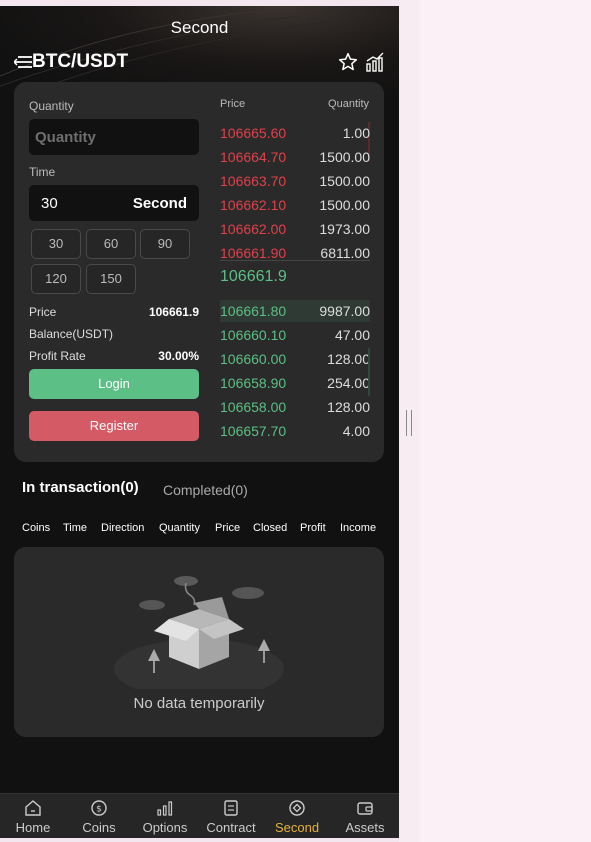 The image size is (591, 842). What do you see at coordinates (199, 27) in the screenshot?
I see `page-title: Second` at bounding box center [199, 27].